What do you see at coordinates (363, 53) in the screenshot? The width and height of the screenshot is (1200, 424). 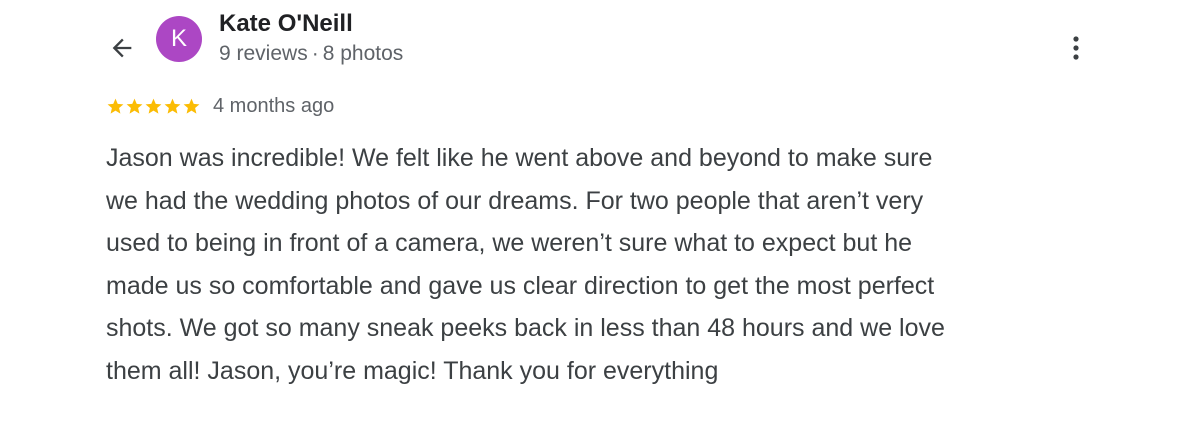 I see `photo-count: 8 photos` at bounding box center [363, 53].